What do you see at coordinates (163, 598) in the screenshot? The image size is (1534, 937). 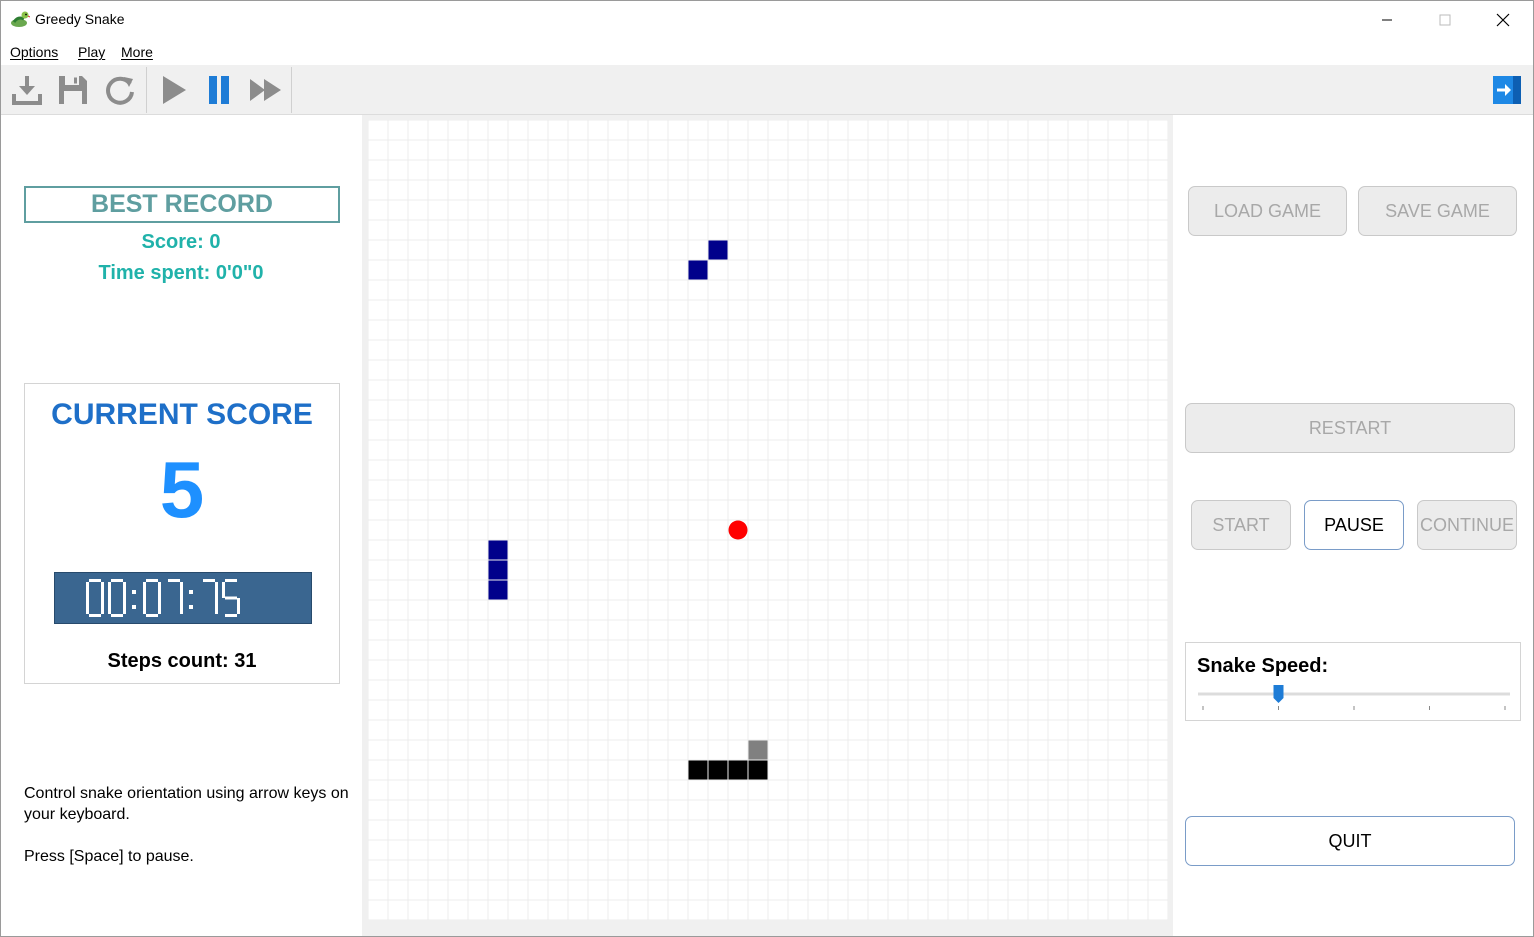 I see `timer-display` at bounding box center [163, 598].